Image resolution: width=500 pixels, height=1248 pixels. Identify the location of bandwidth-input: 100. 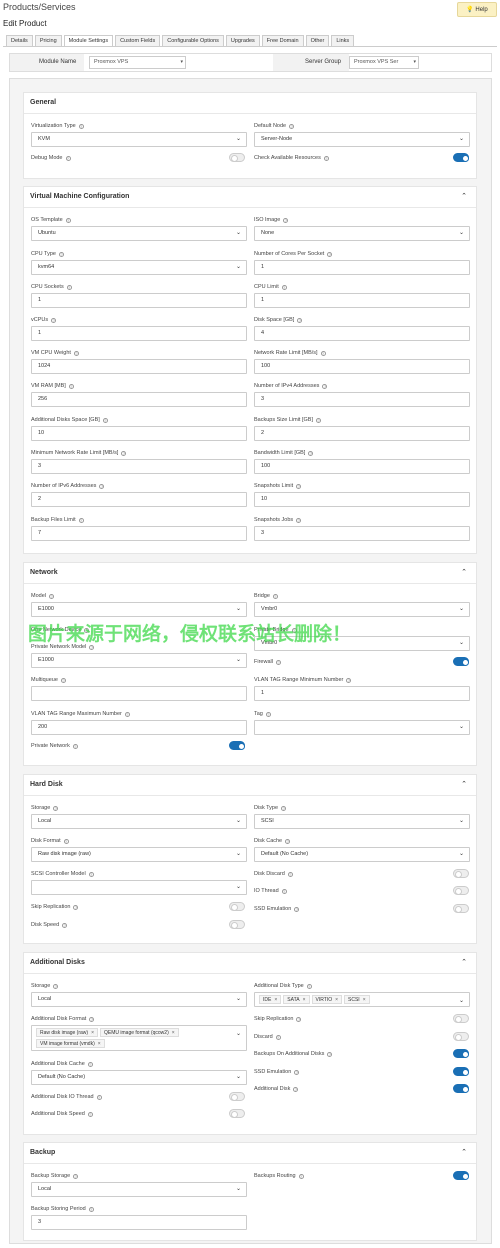
(362, 466).